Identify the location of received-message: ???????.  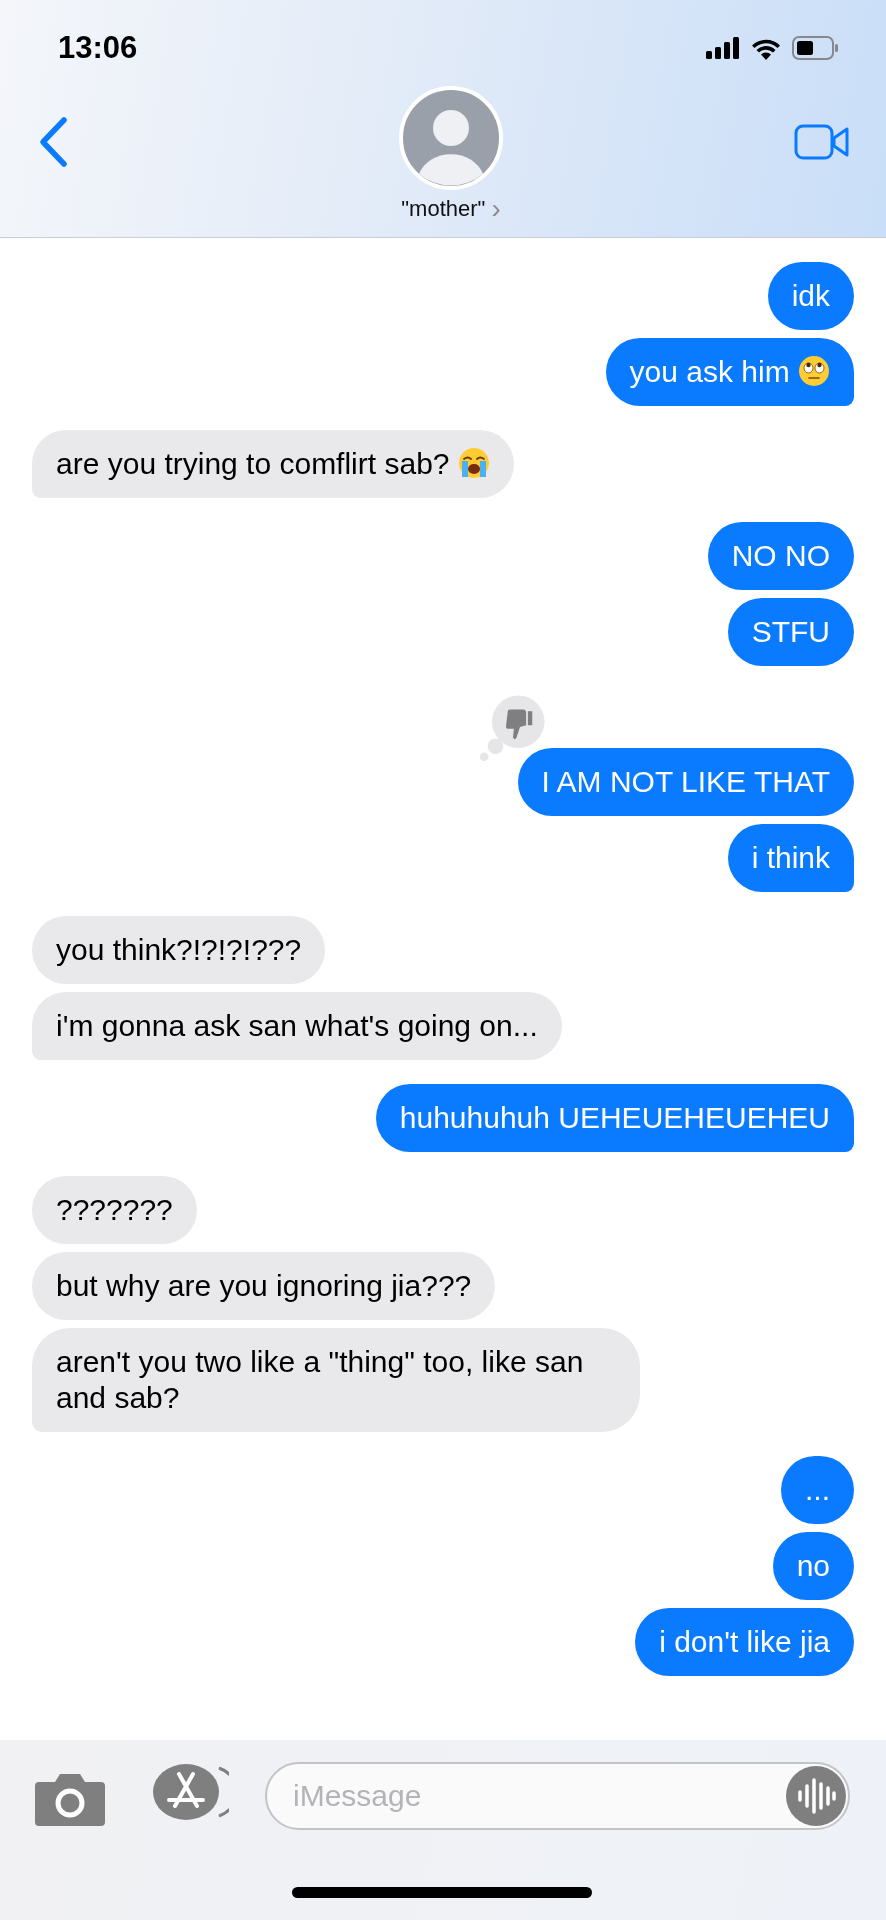
(114, 1210).